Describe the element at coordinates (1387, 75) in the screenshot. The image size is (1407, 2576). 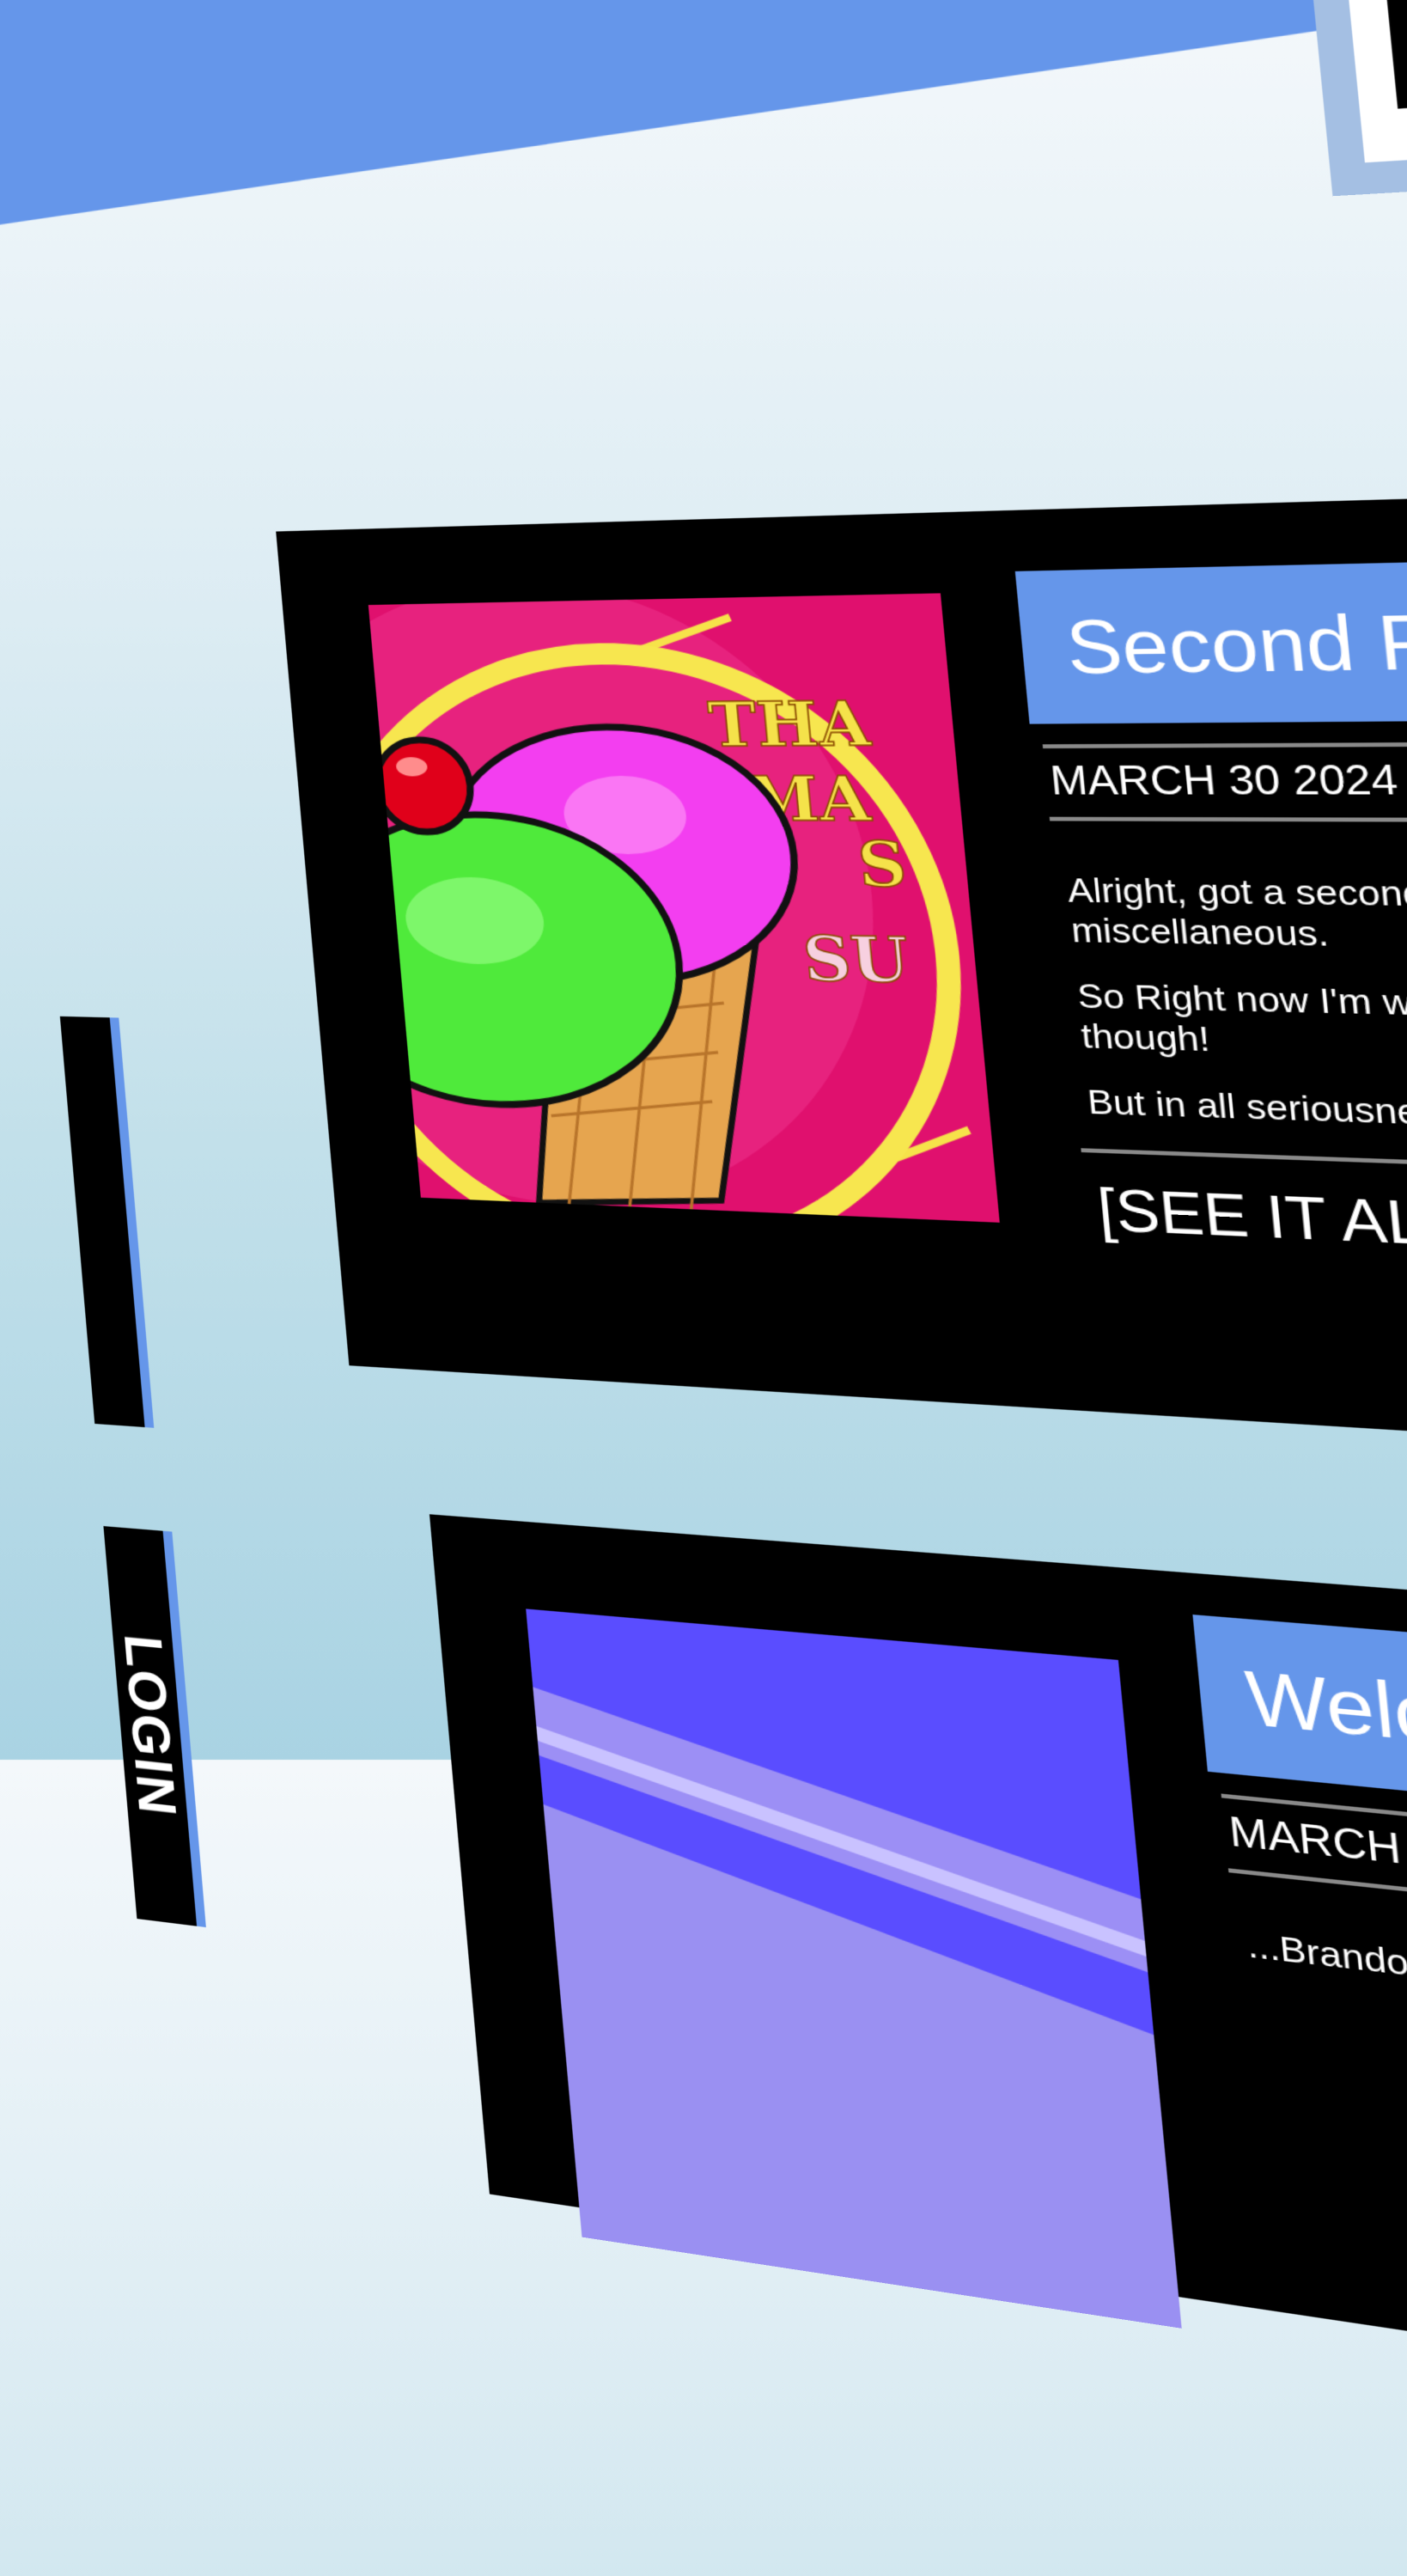
I see `site-title: DA` at that location.